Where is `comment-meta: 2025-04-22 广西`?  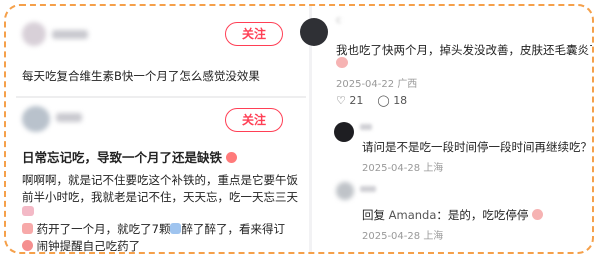 comment-meta: 2025-04-22 广西 is located at coordinates (376, 82).